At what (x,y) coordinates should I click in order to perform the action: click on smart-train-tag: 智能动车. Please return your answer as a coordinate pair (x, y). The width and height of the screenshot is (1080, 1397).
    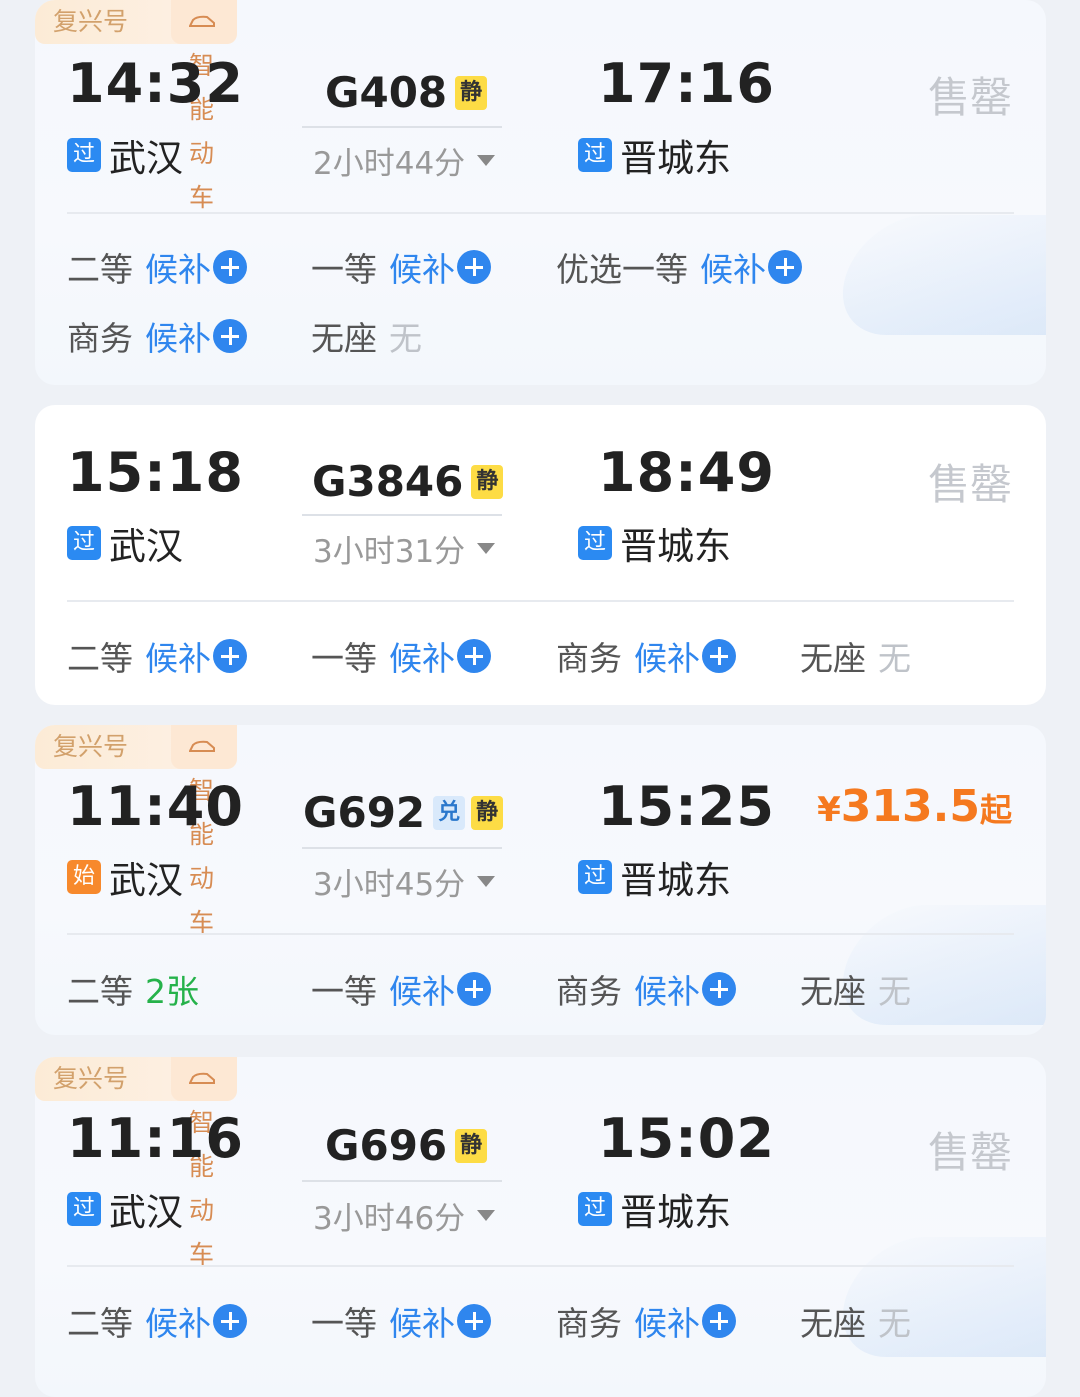
    Looking at the image, I should click on (204, 831).